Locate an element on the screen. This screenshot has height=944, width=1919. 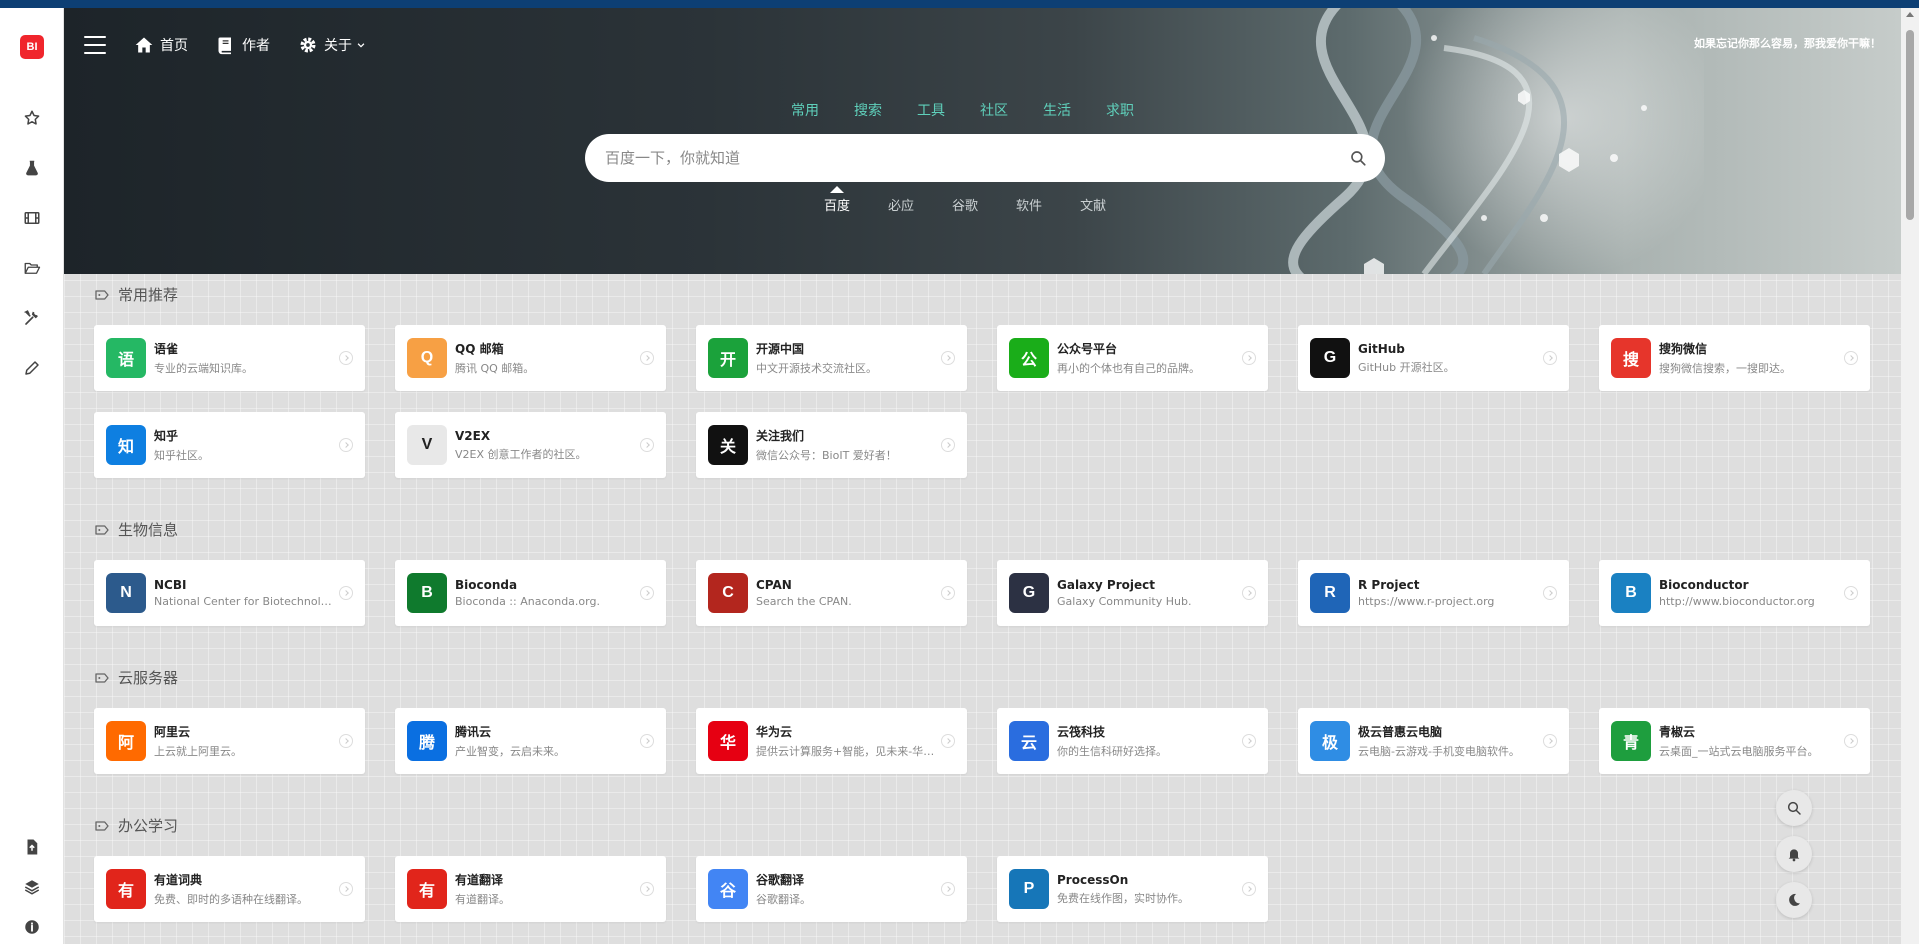
sogou-logo: 搜 is located at coordinates (1631, 358).